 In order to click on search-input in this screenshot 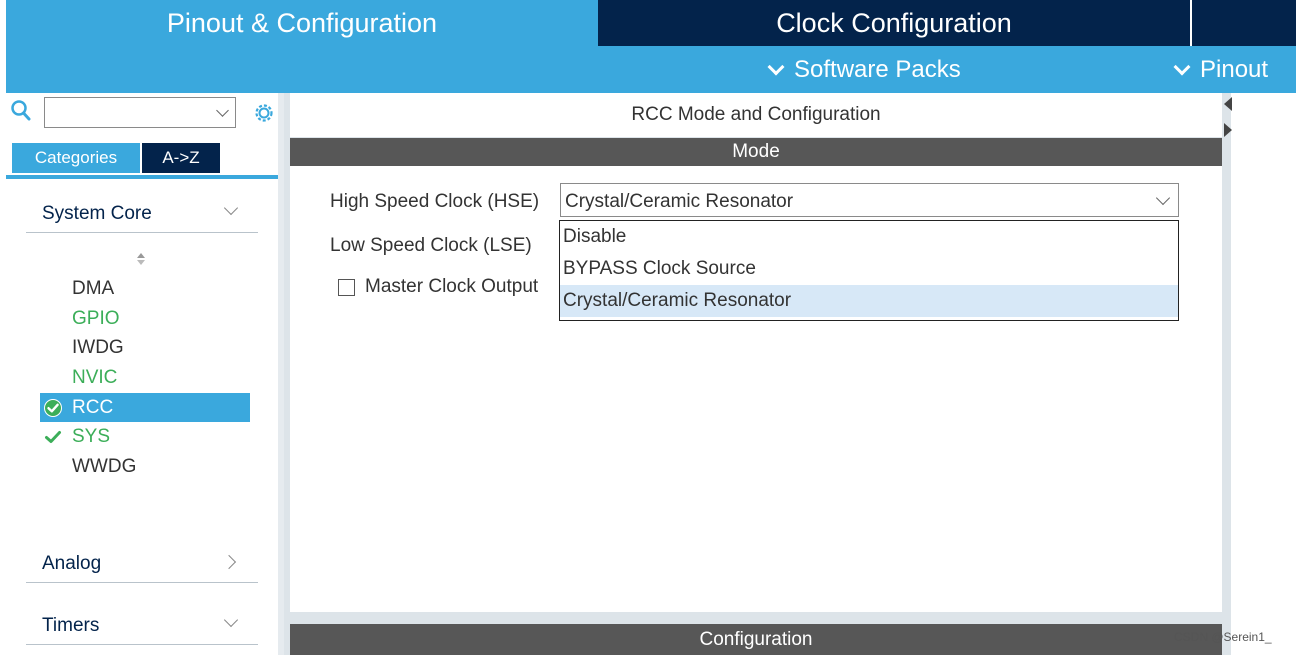, I will do `click(140, 112)`.